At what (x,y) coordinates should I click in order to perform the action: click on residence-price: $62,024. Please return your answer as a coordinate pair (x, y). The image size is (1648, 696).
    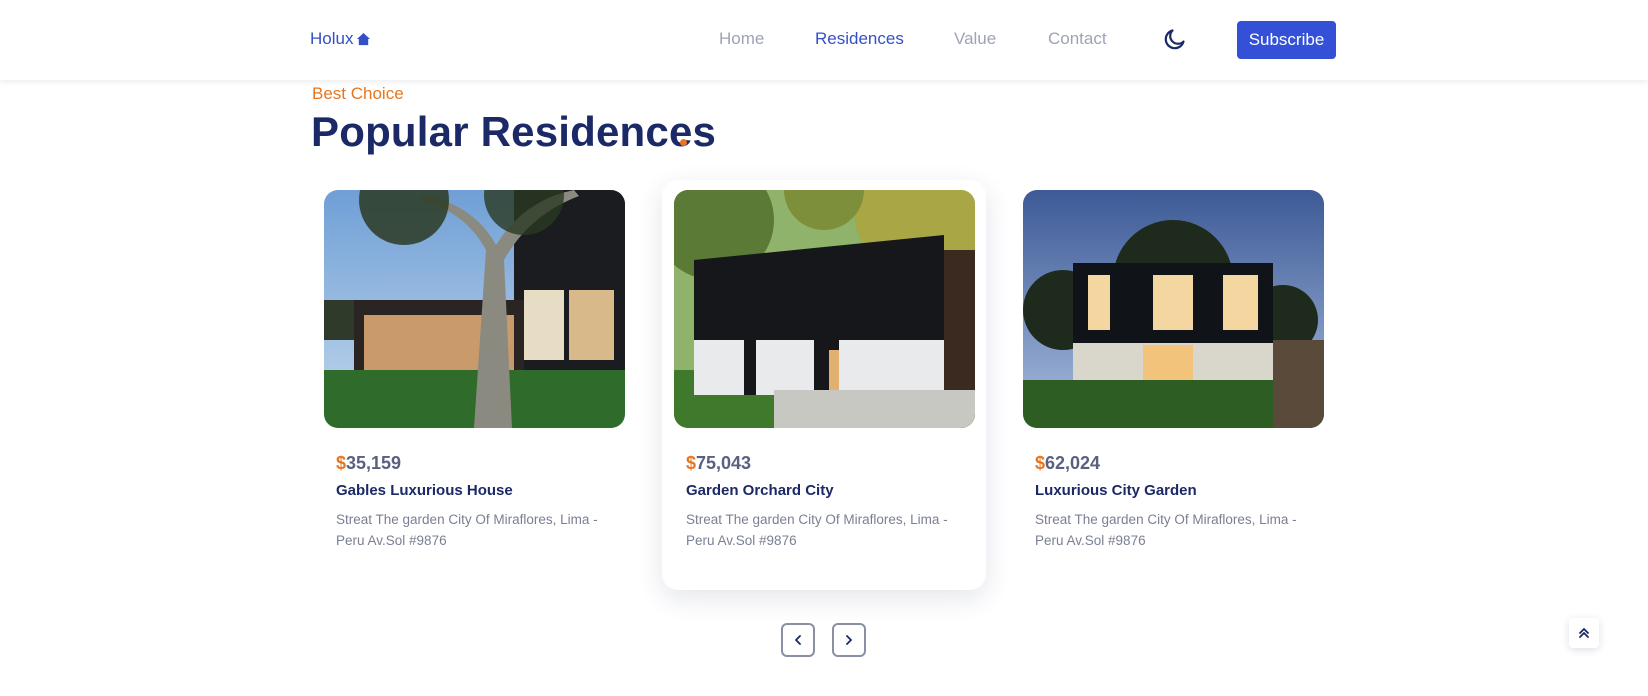
    Looking at the image, I should click on (1067, 463).